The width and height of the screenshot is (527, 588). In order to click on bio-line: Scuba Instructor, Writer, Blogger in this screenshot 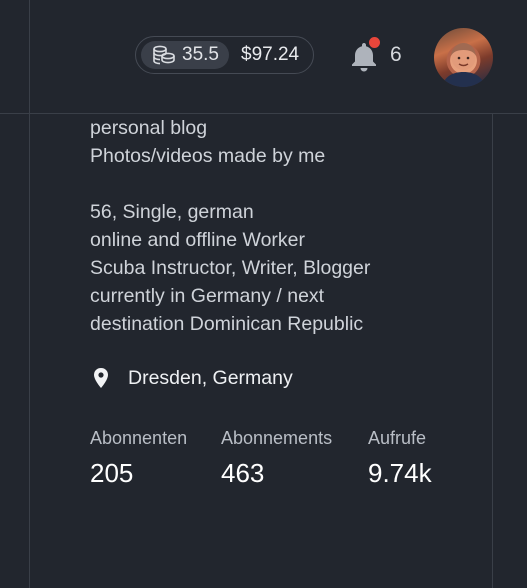, I will do `click(230, 268)`.